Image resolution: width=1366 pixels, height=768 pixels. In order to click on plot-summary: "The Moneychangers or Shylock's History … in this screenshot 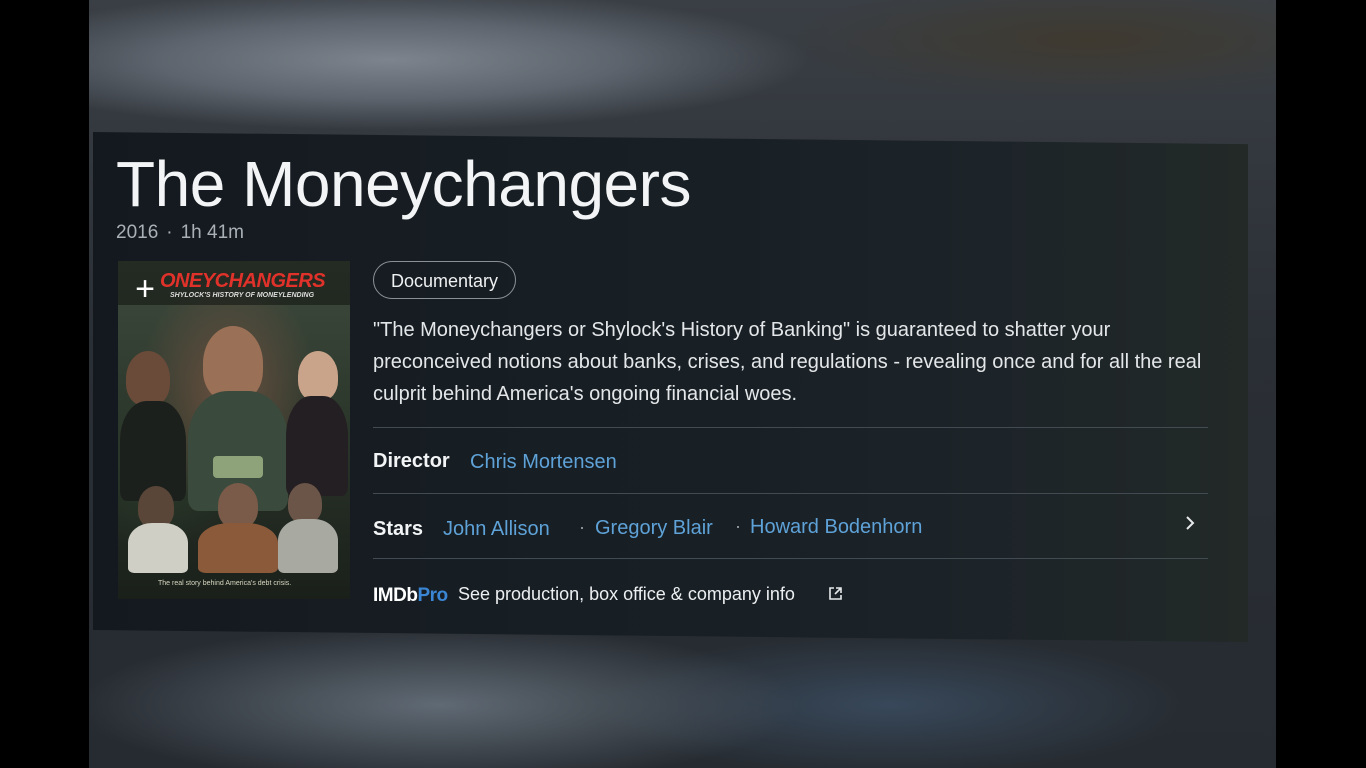, I will do `click(787, 362)`.